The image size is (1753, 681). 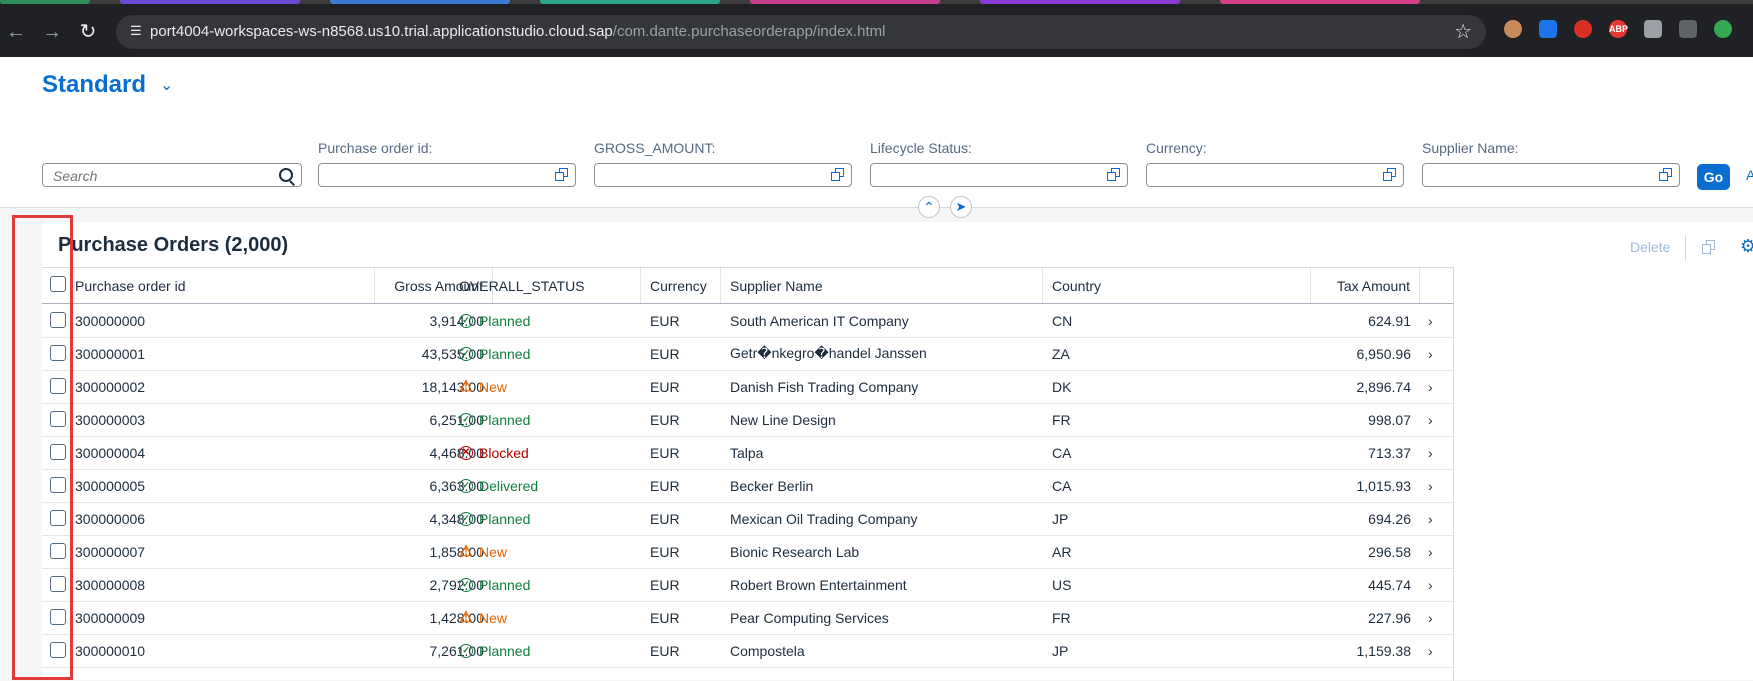 I want to click on reload-button: ↻, so click(x=88, y=32).